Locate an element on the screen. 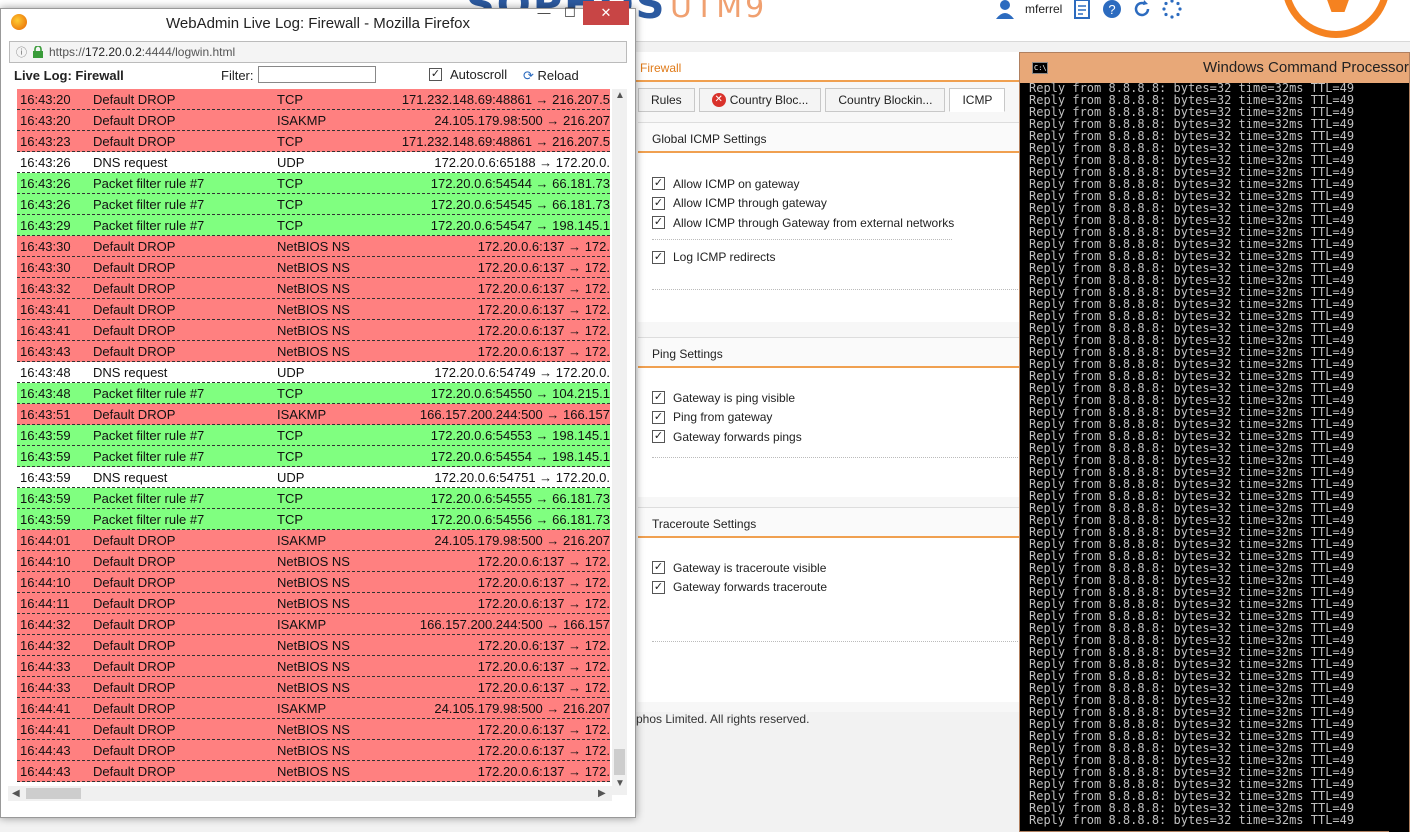 This screenshot has height=832, width=1410. option-label: Gateway is ping visible is located at coordinates (734, 397).